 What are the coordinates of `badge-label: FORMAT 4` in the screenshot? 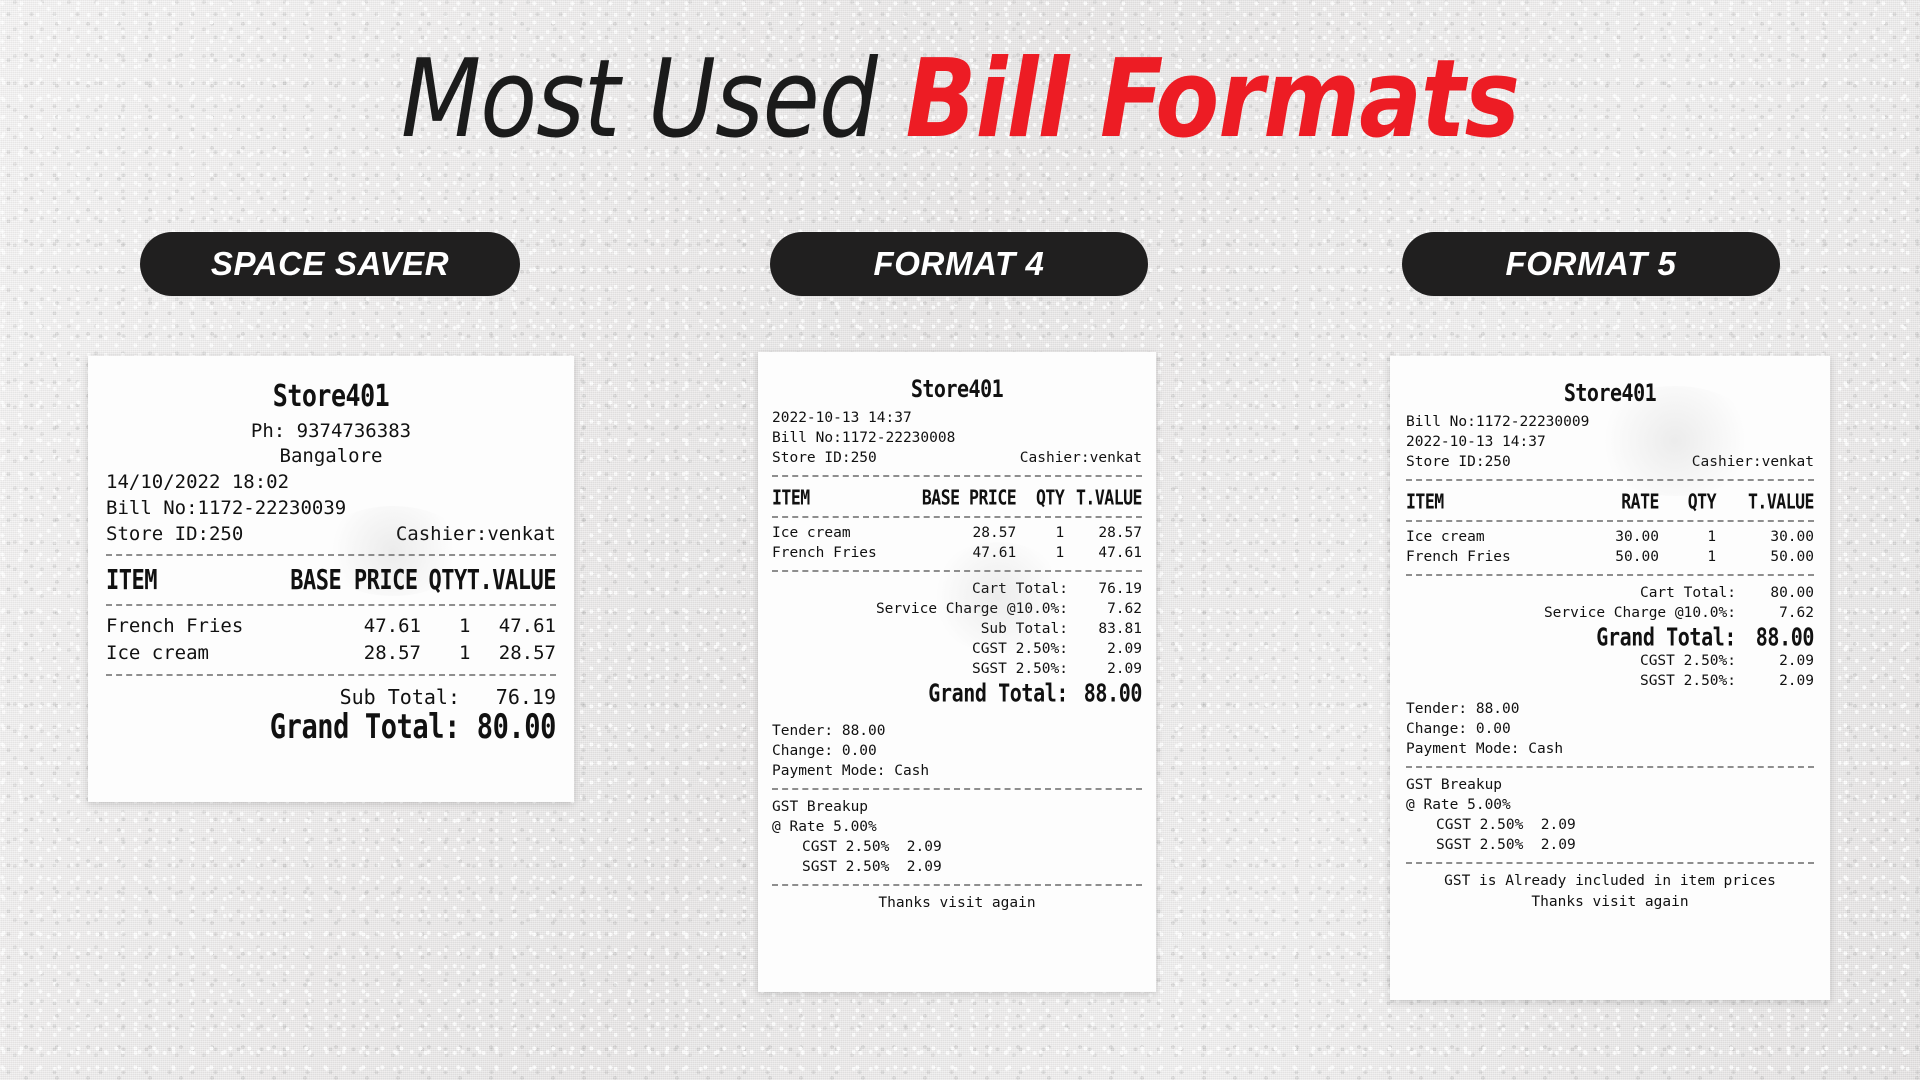 It's located at (959, 263).